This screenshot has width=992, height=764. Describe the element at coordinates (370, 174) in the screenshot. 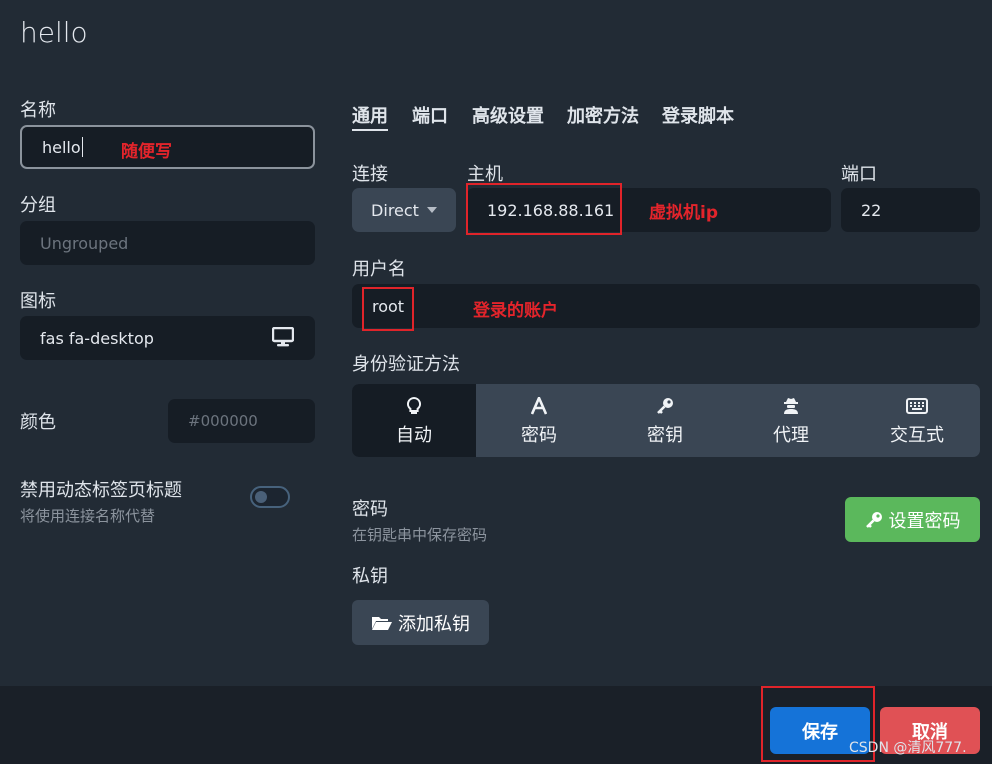

I see `connection-label: 连接` at that location.